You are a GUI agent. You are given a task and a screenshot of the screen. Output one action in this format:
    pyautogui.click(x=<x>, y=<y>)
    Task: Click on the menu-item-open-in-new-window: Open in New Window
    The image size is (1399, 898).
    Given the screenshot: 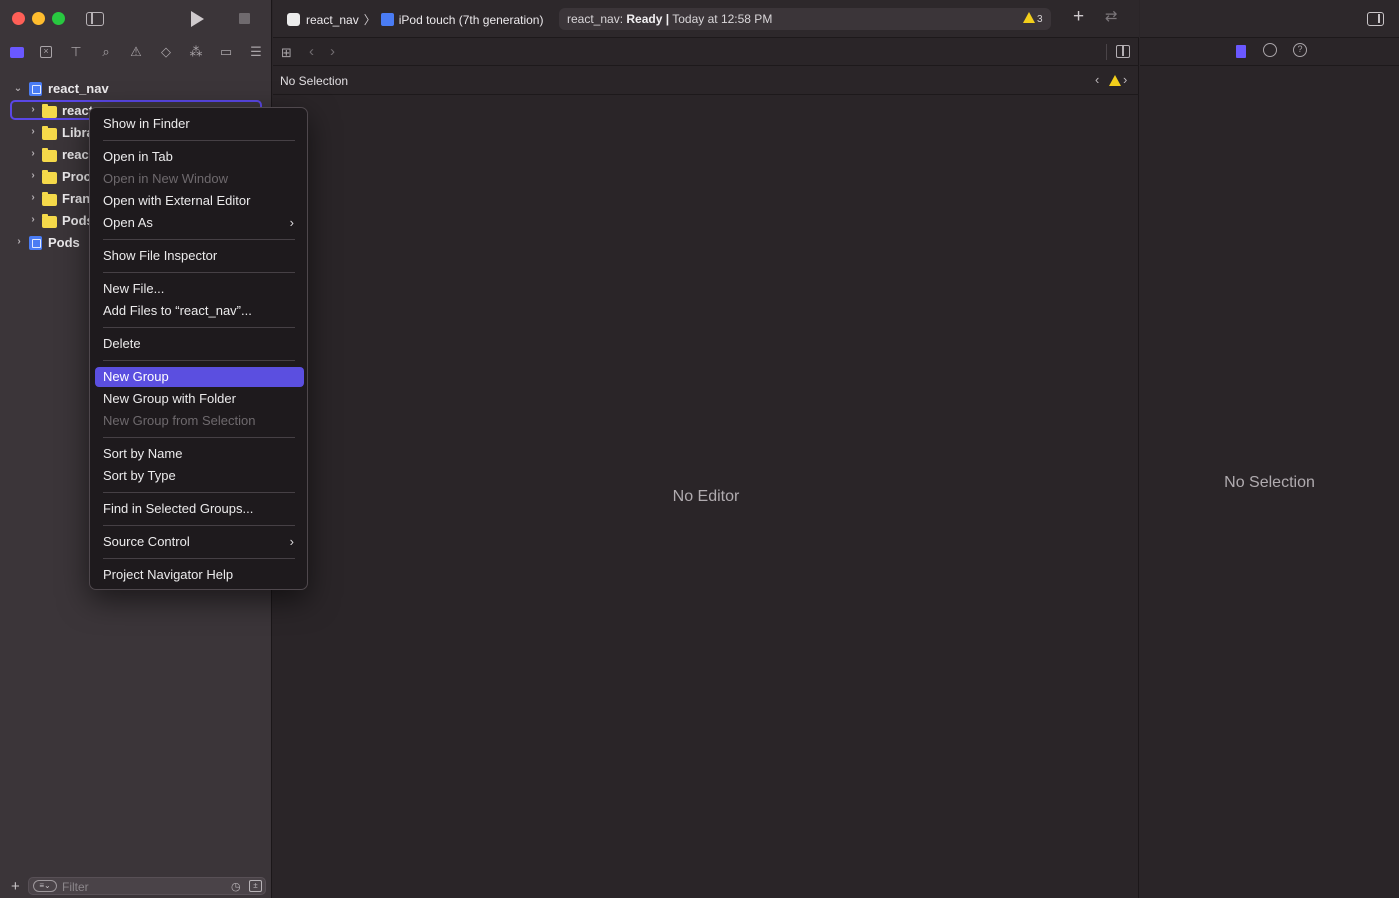 What is the action you would take?
    pyautogui.click(x=165, y=178)
    